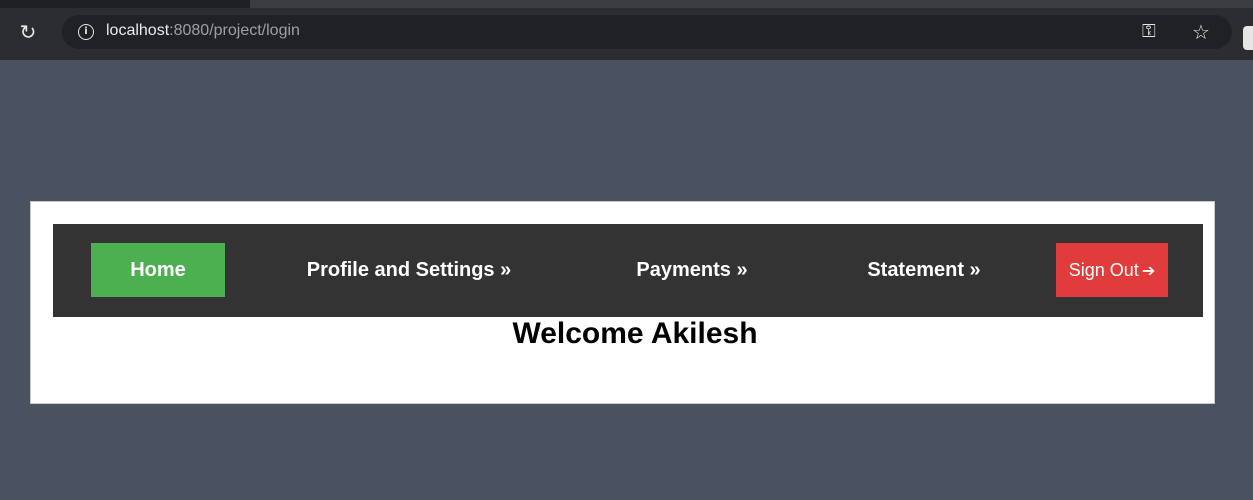 Image resolution: width=1253 pixels, height=500 pixels. I want to click on url-text: localhost:8080/project/login, so click(203, 31).